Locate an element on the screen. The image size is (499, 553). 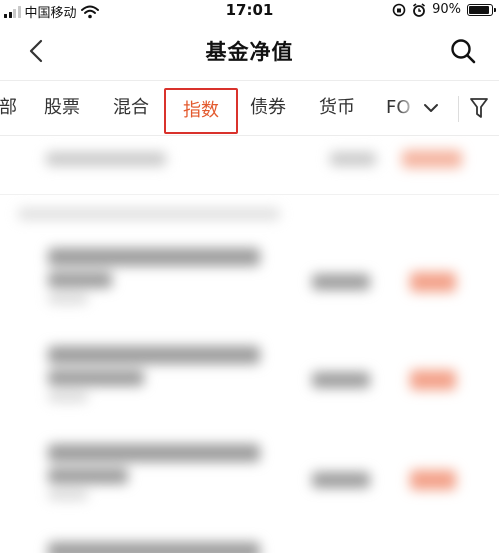
alarm-icon is located at coordinates (419, 9).